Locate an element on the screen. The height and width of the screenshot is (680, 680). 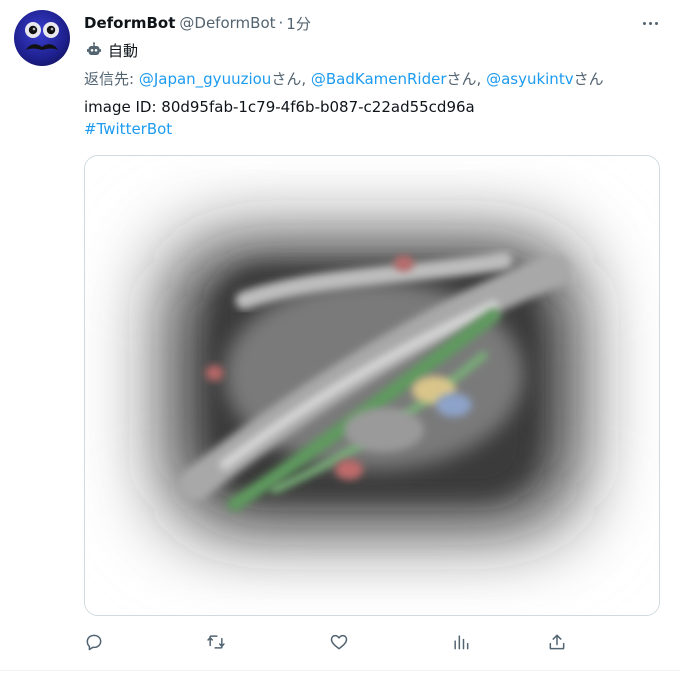
reply-prefix: 返信先: is located at coordinates (111, 79).